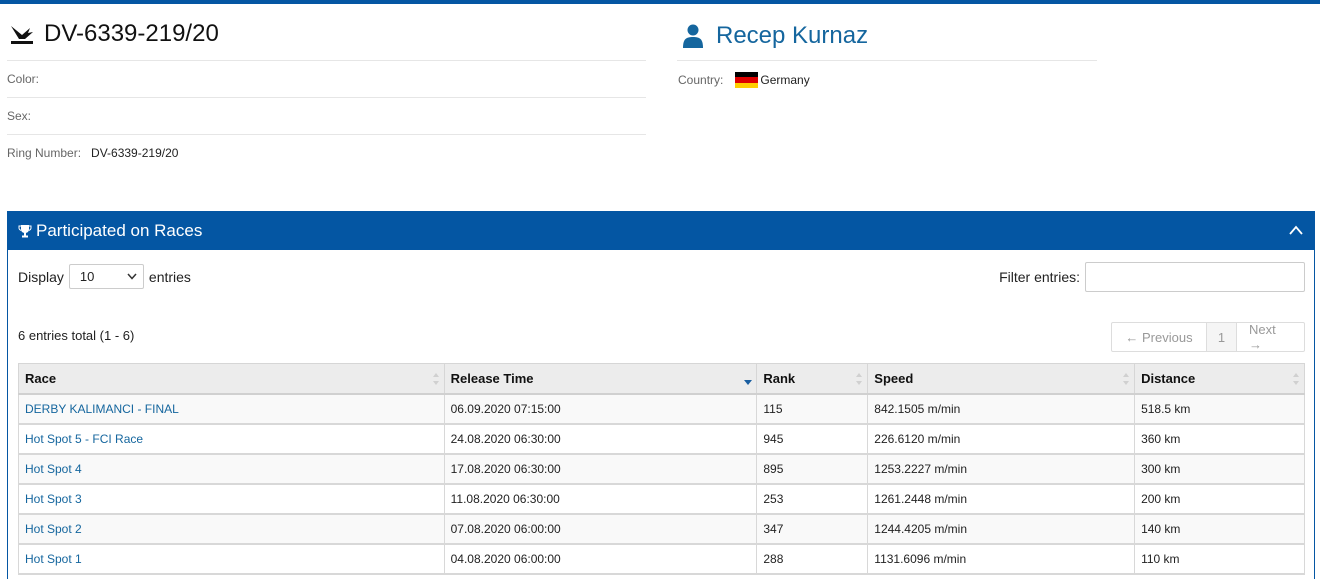  I want to click on info-label-ring-number: Ring Number:, so click(44, 153).